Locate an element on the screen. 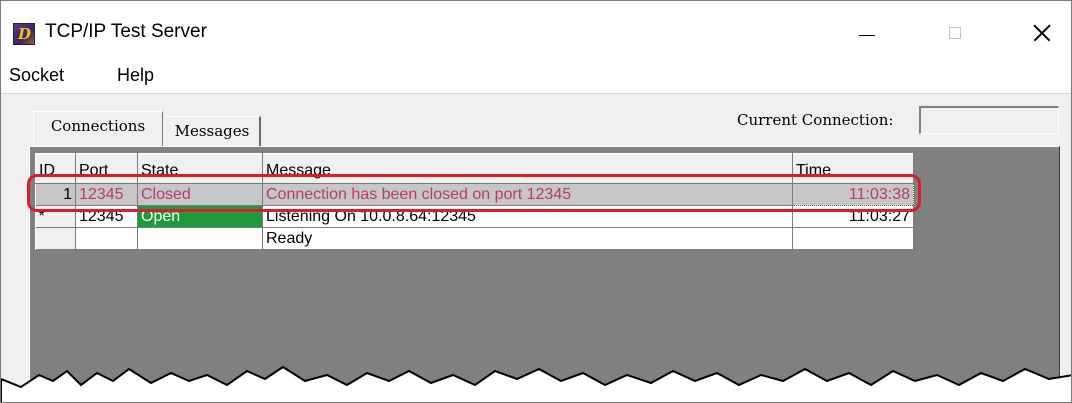 Image resolution: width=1072 pixels, height=403 pixels. close-button is located at coordinates (1042, 33).